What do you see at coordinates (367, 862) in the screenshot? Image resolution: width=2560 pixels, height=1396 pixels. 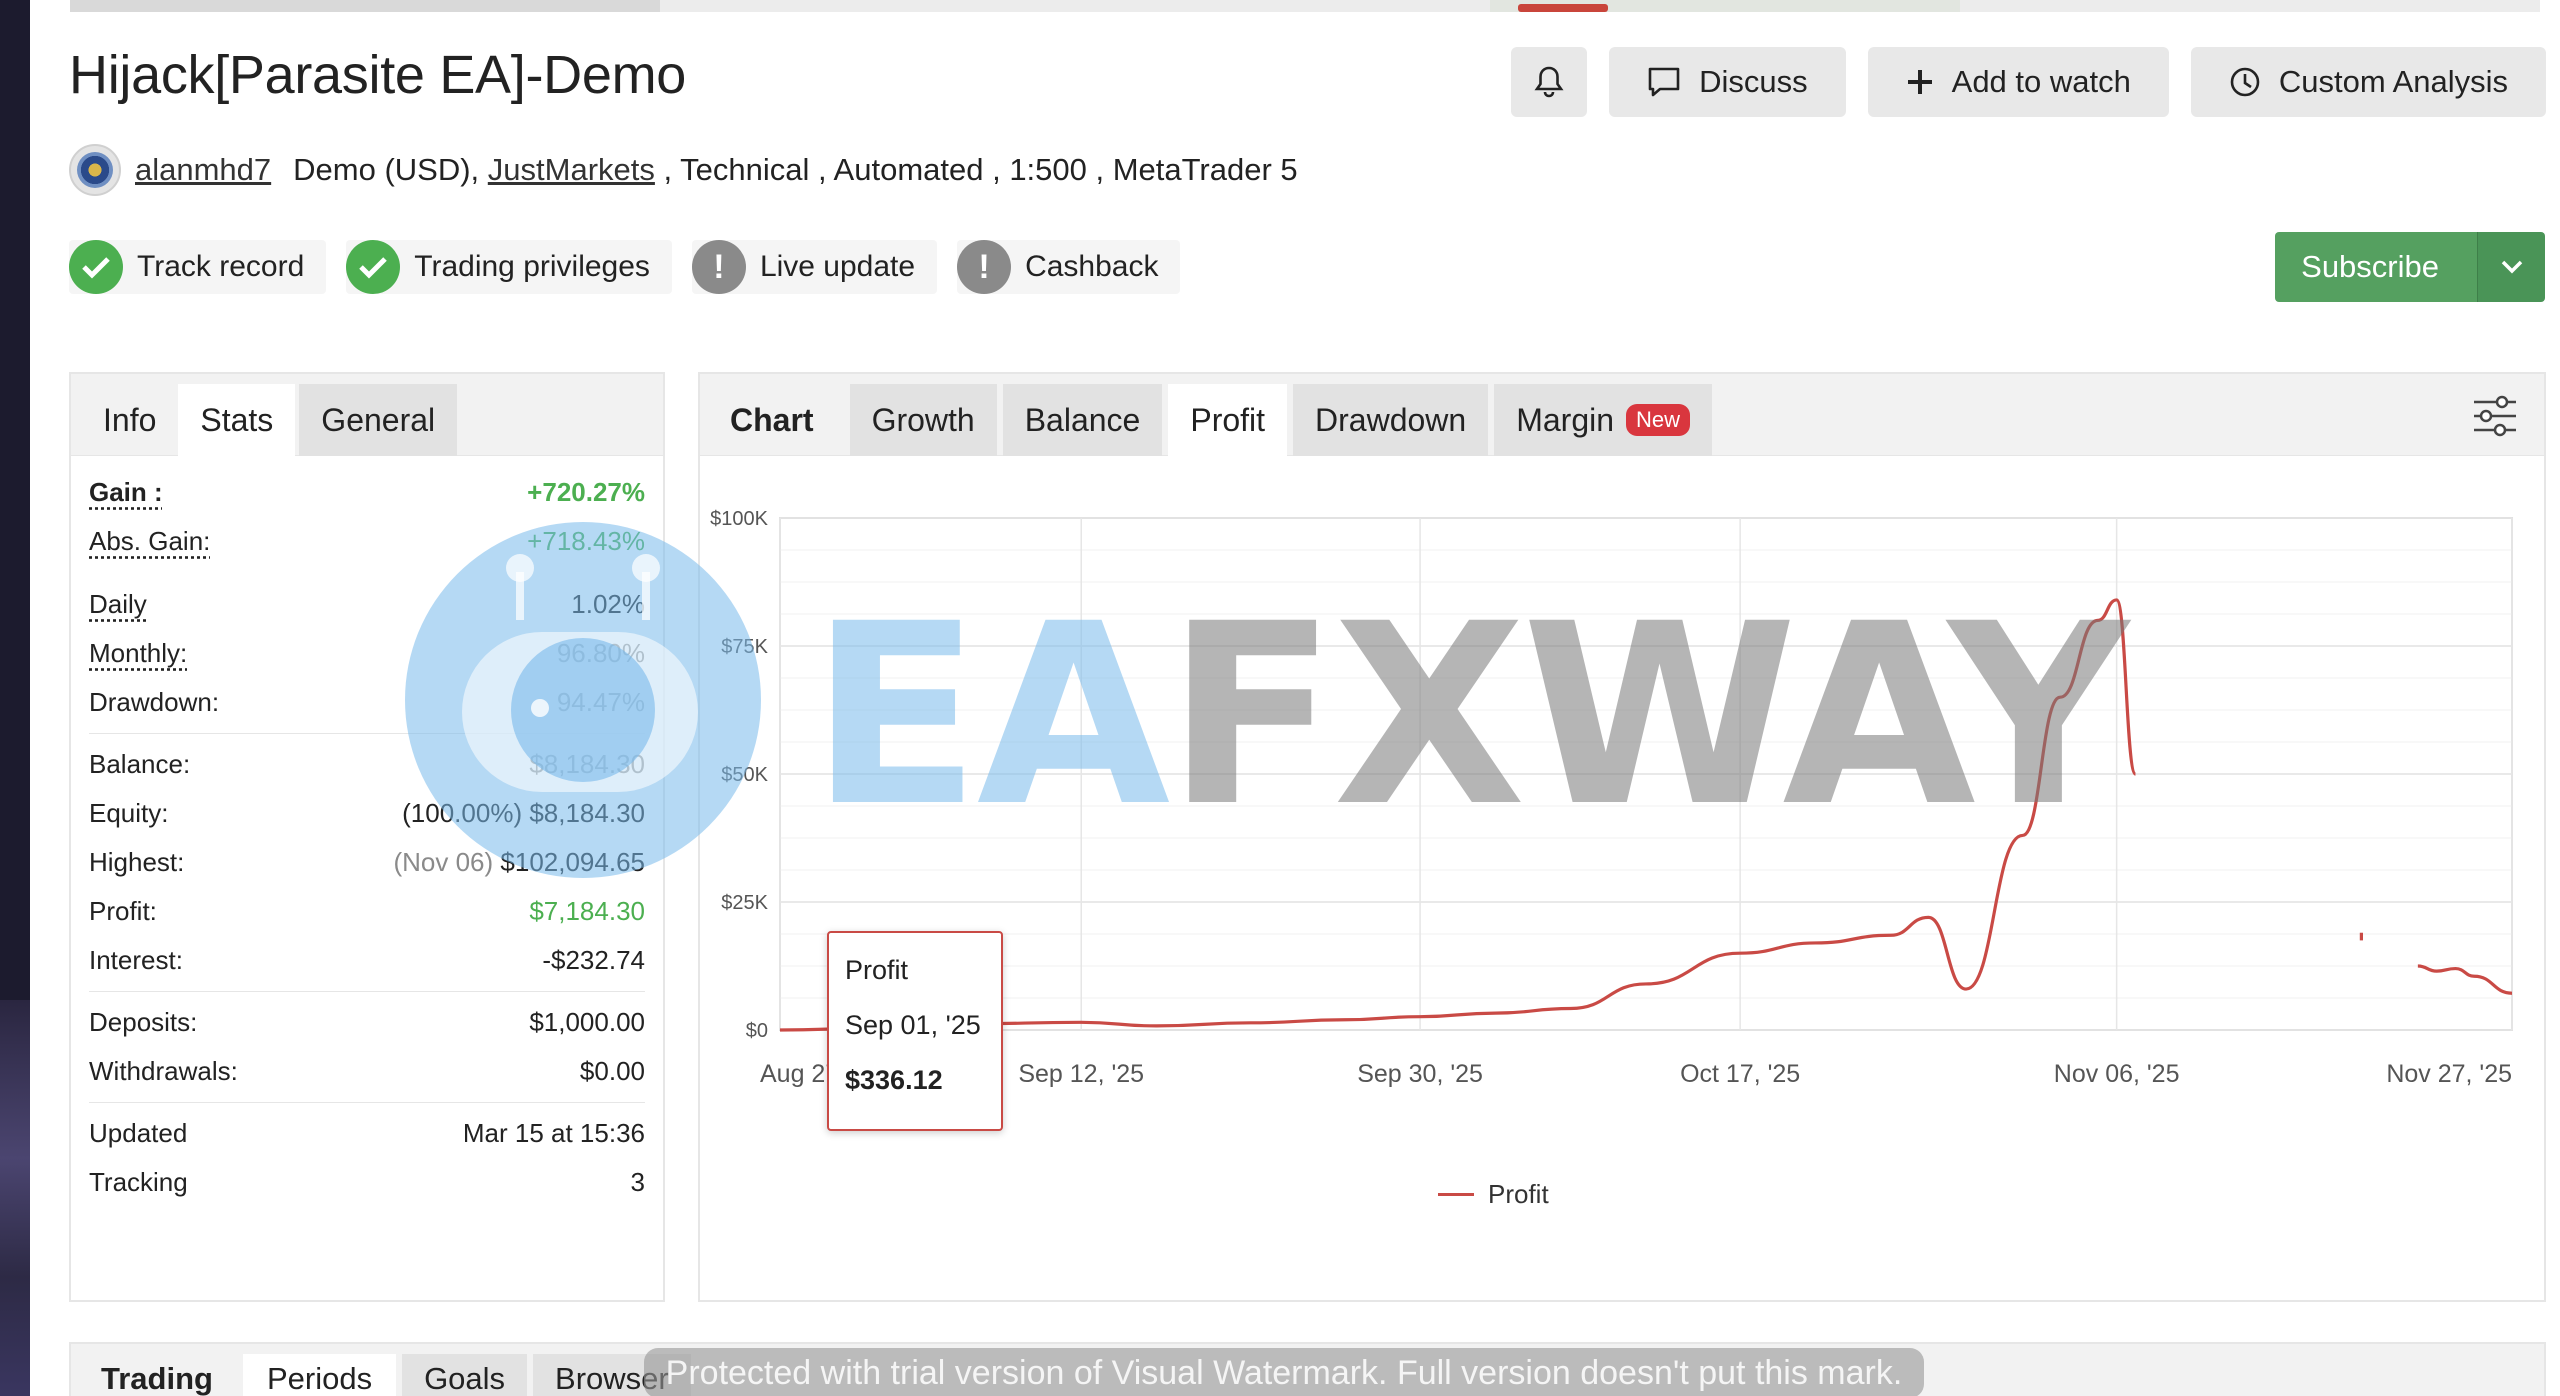 I see `stat-highest: Highest: (Nov 06) $102,094.65` at bounding box center [367, 862].